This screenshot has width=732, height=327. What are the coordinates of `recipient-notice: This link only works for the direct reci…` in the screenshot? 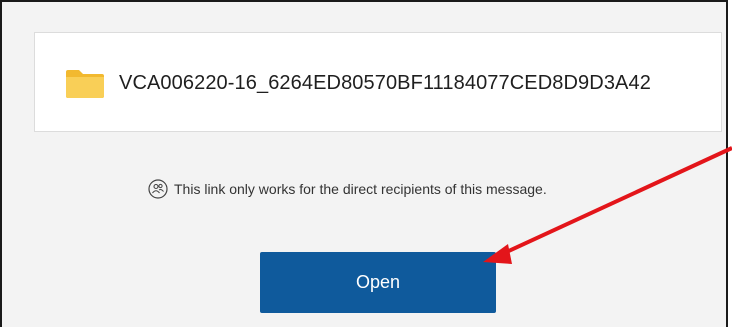 It's located at (347, 189).